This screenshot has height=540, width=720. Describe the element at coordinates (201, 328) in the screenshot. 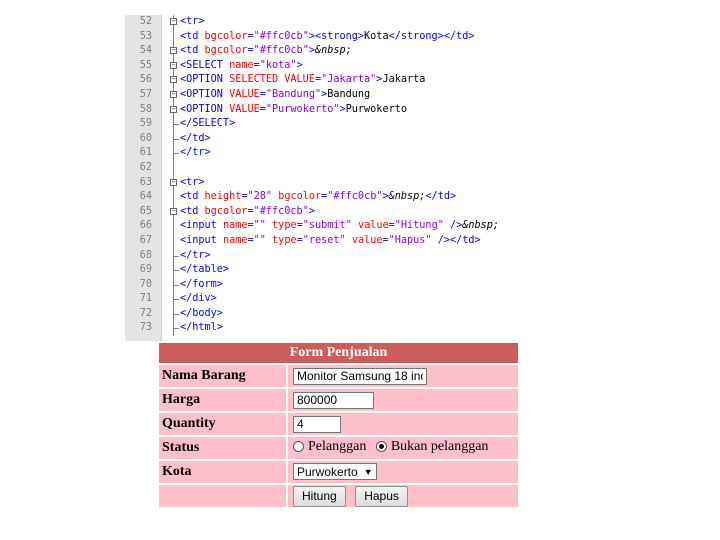

I see `code-text: </html>` at that location.